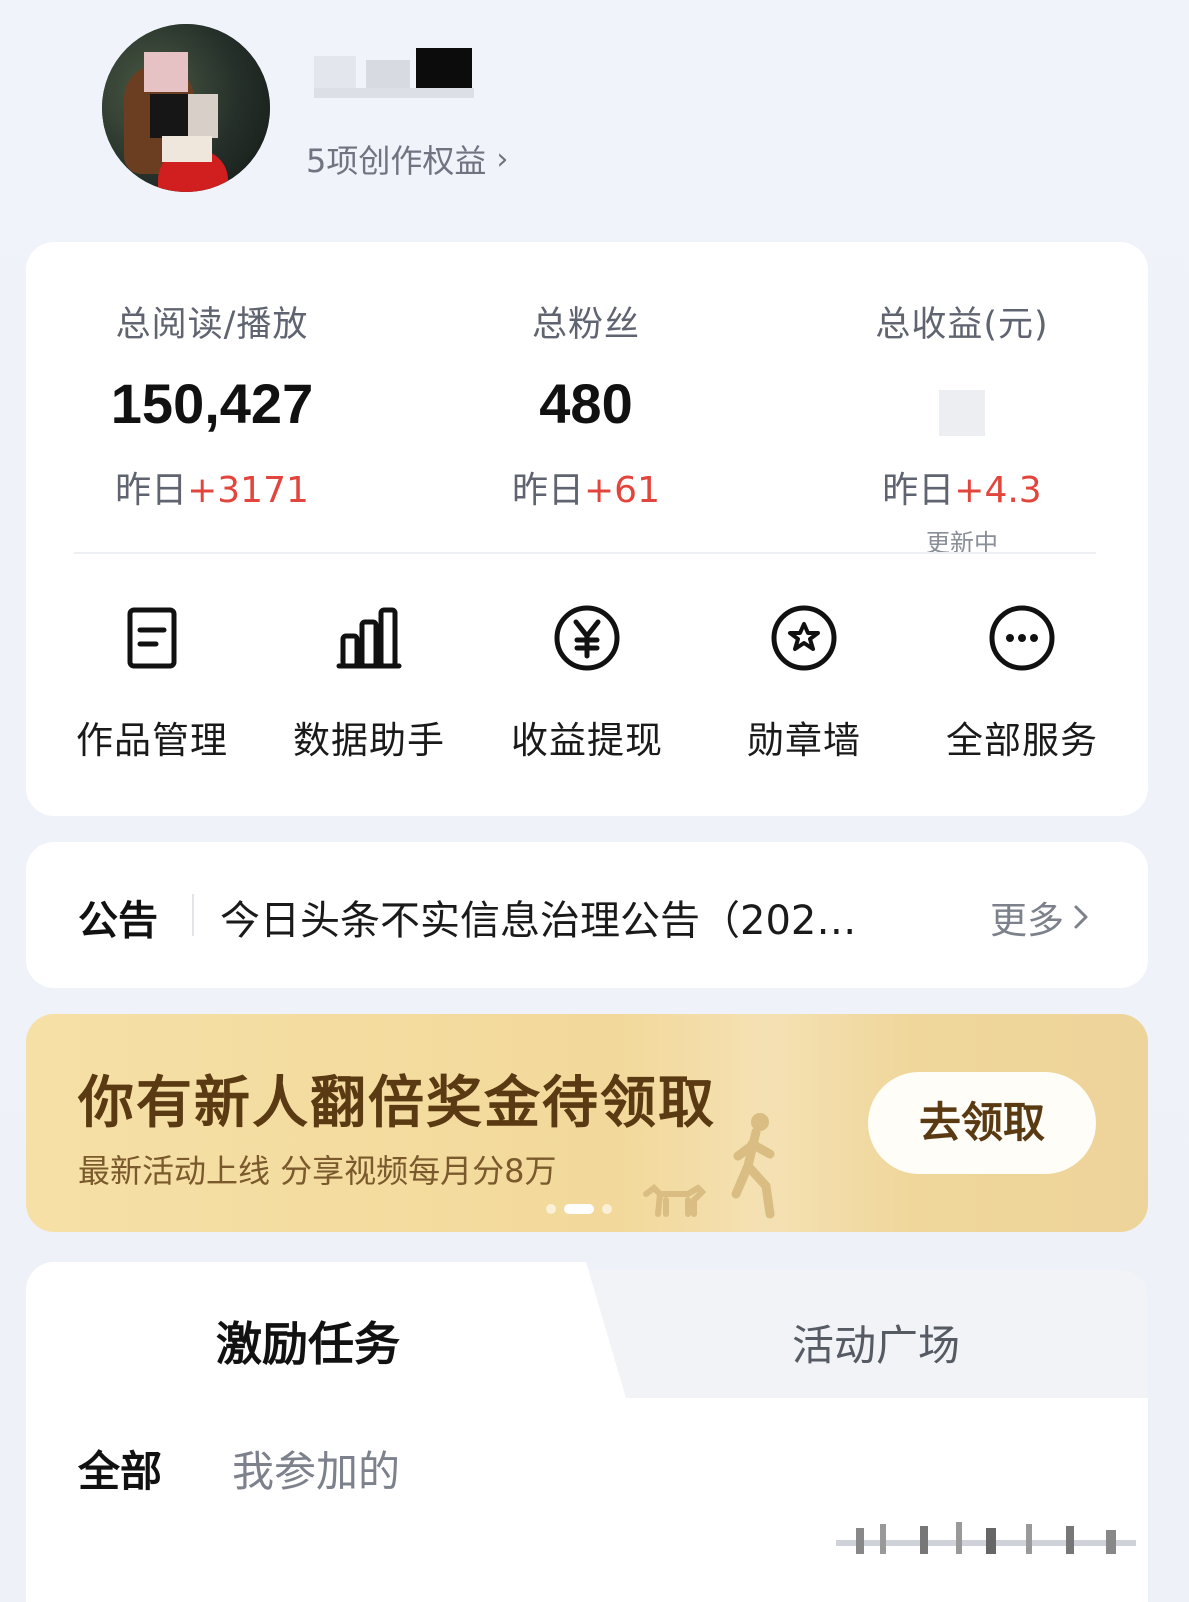 The height and width of the screenshot is (1602, 1189). I want to click on more-label: 更多, so click(1027, 920).